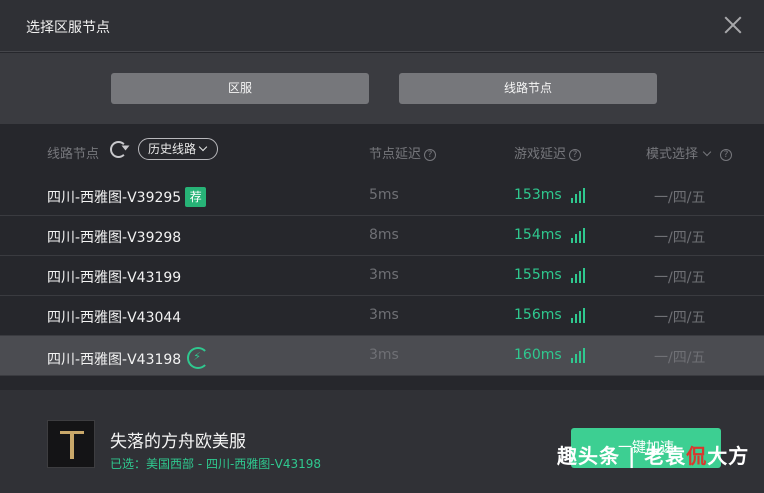  What do you see at coordinates (538, 275) in the screenshot?
I see `game-latency: 155ms` at bounding box center [538, 275].